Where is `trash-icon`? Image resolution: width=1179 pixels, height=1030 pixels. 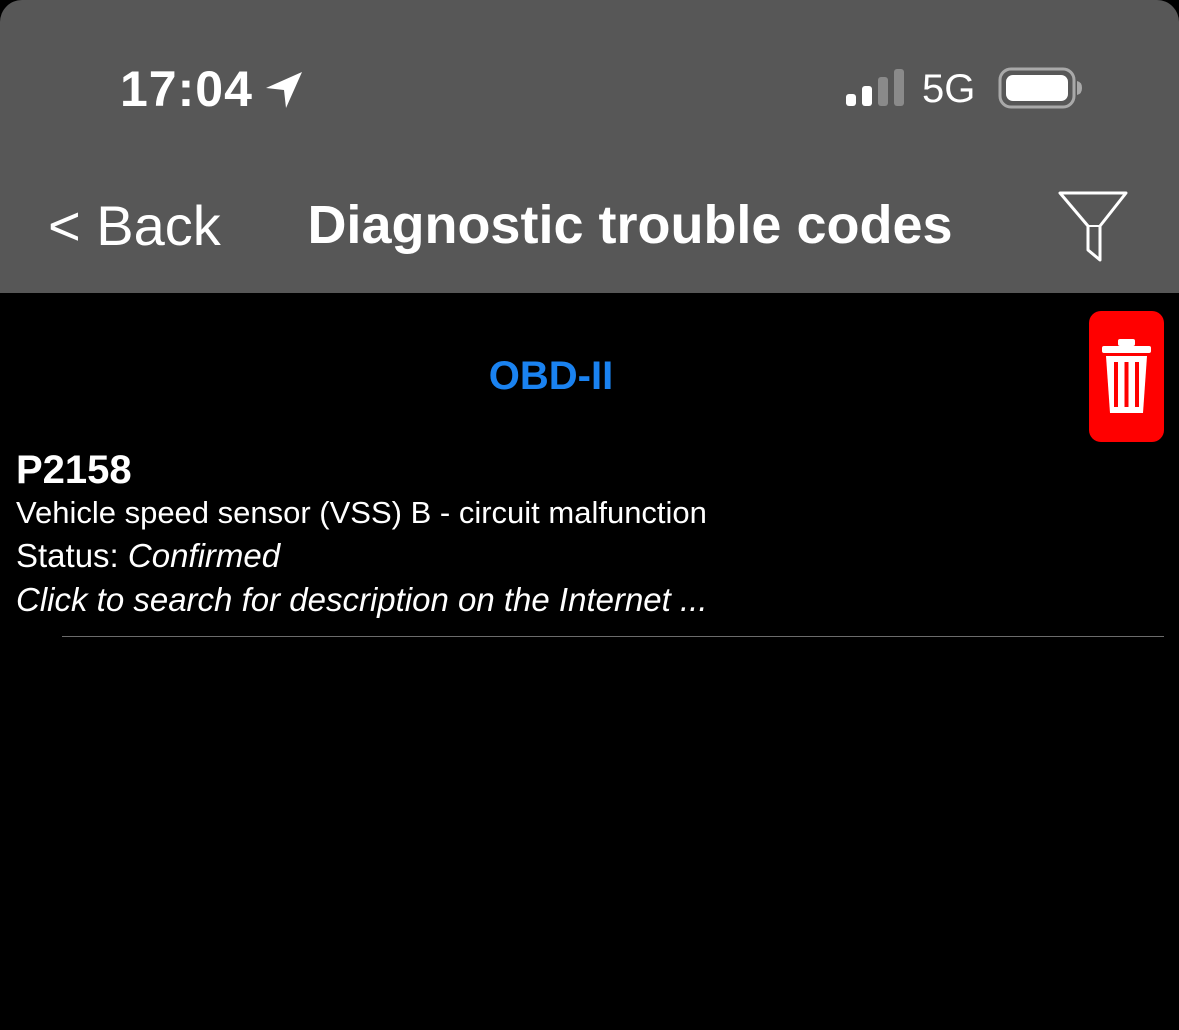 trash-icon is located at coordinates (1126, 376).